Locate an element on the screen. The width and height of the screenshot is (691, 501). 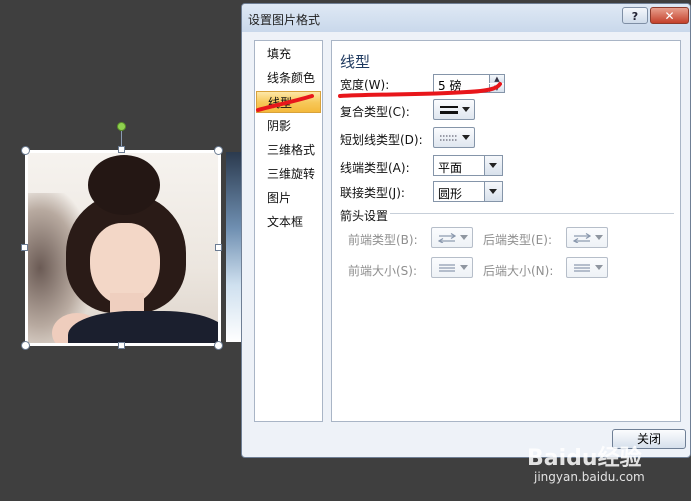
category-3d-format: 三维格式 is located at coordinates (288, 150).